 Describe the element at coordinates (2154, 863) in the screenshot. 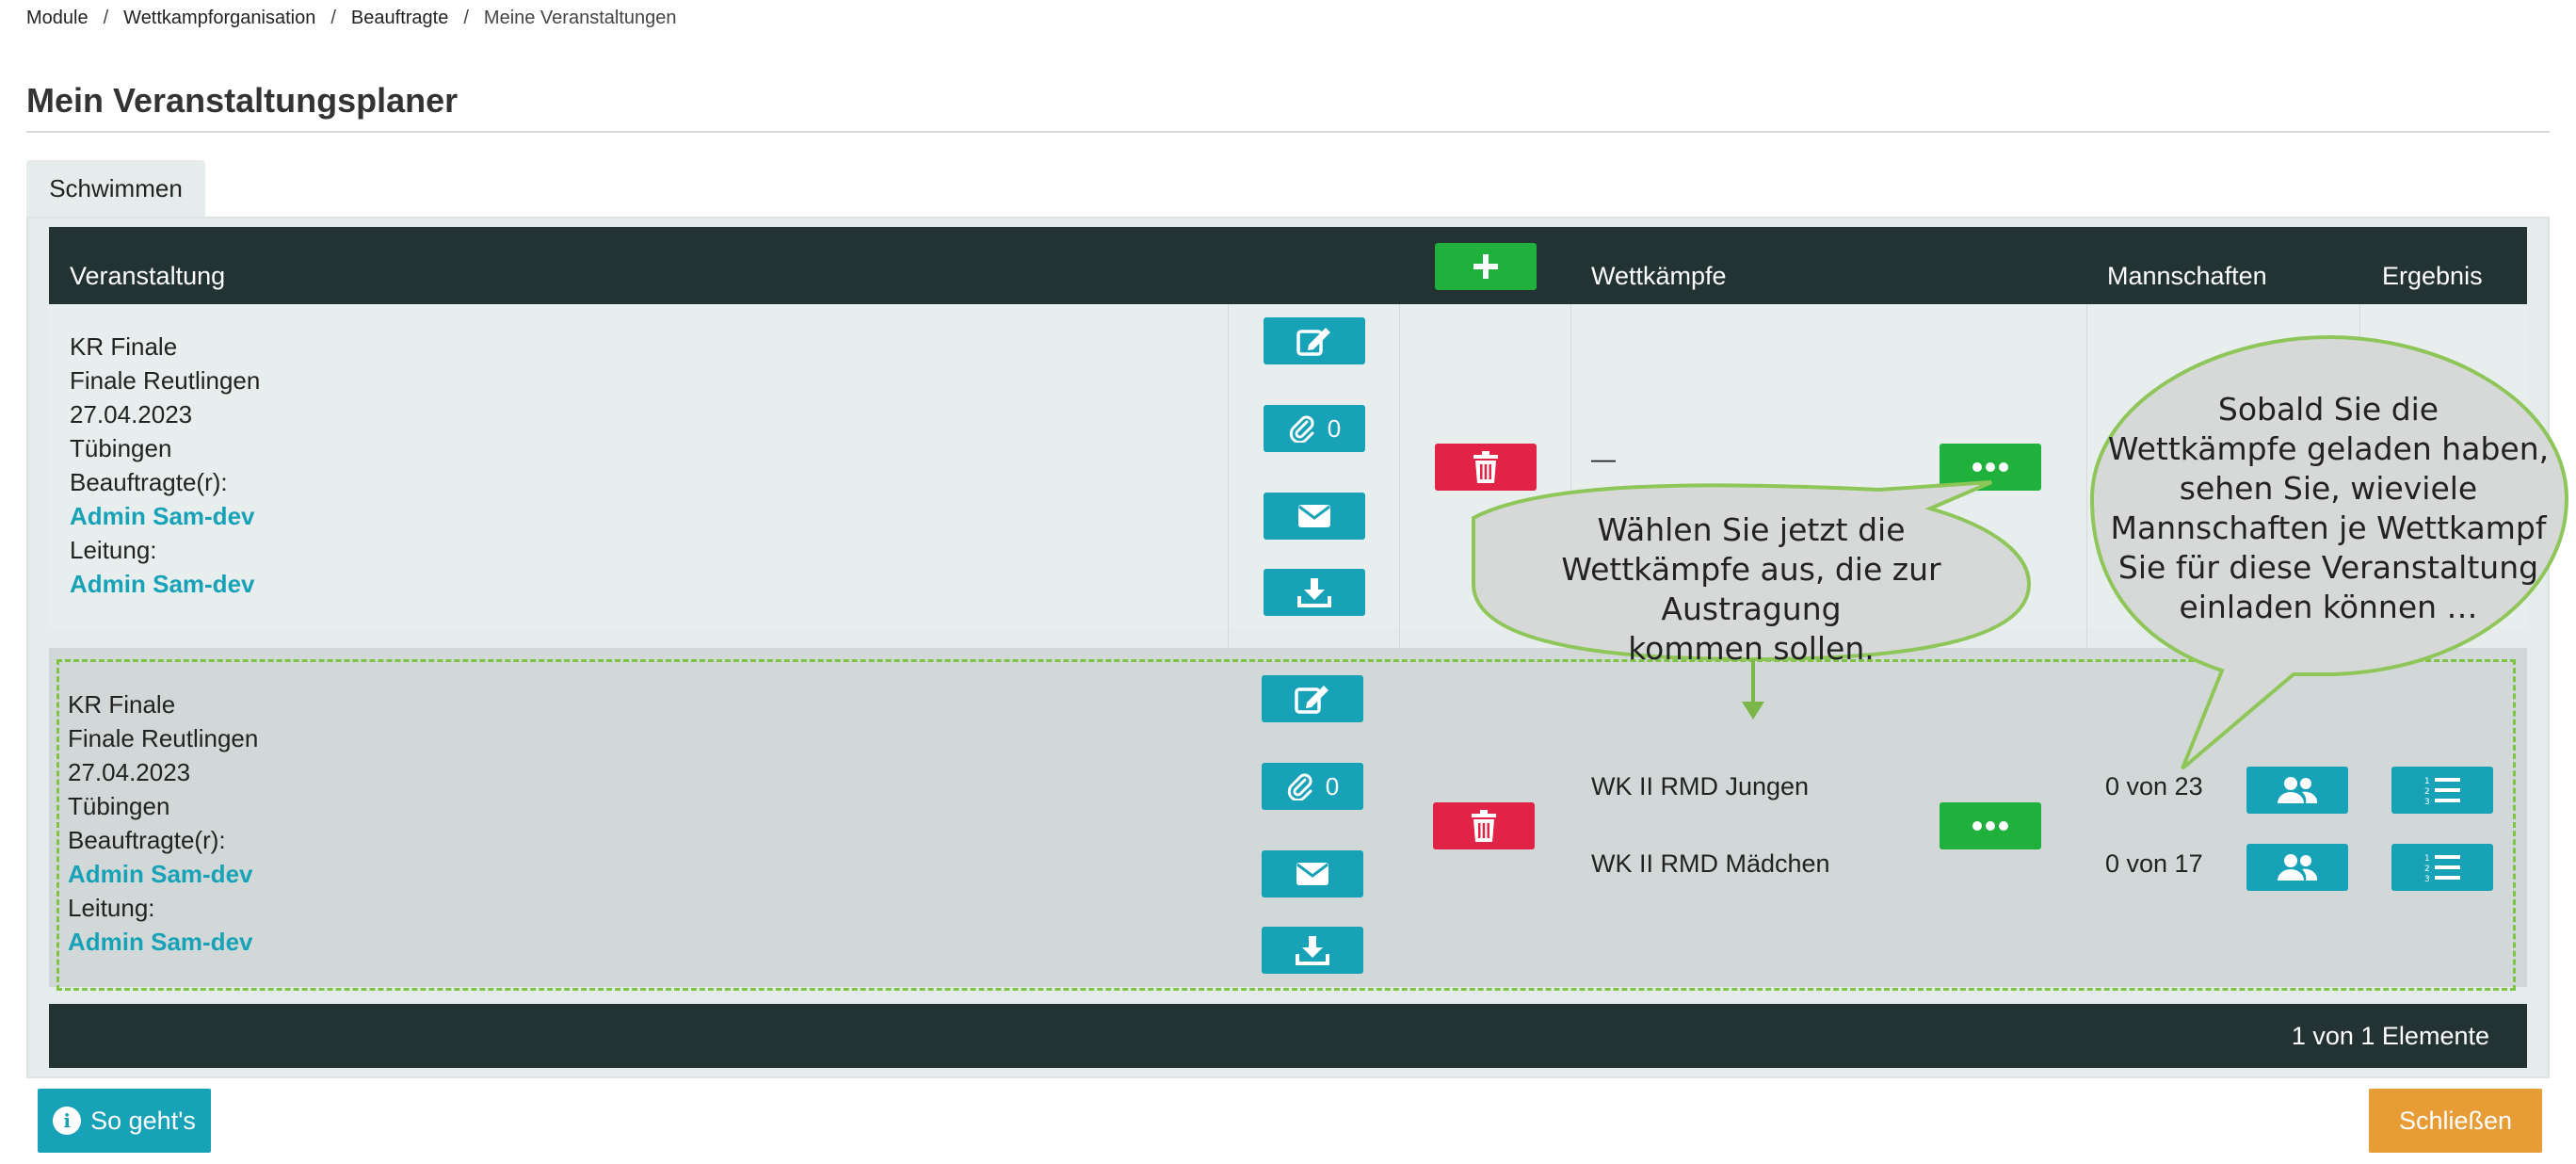

I see `mannschaften-count: 0 von 17` at that location.